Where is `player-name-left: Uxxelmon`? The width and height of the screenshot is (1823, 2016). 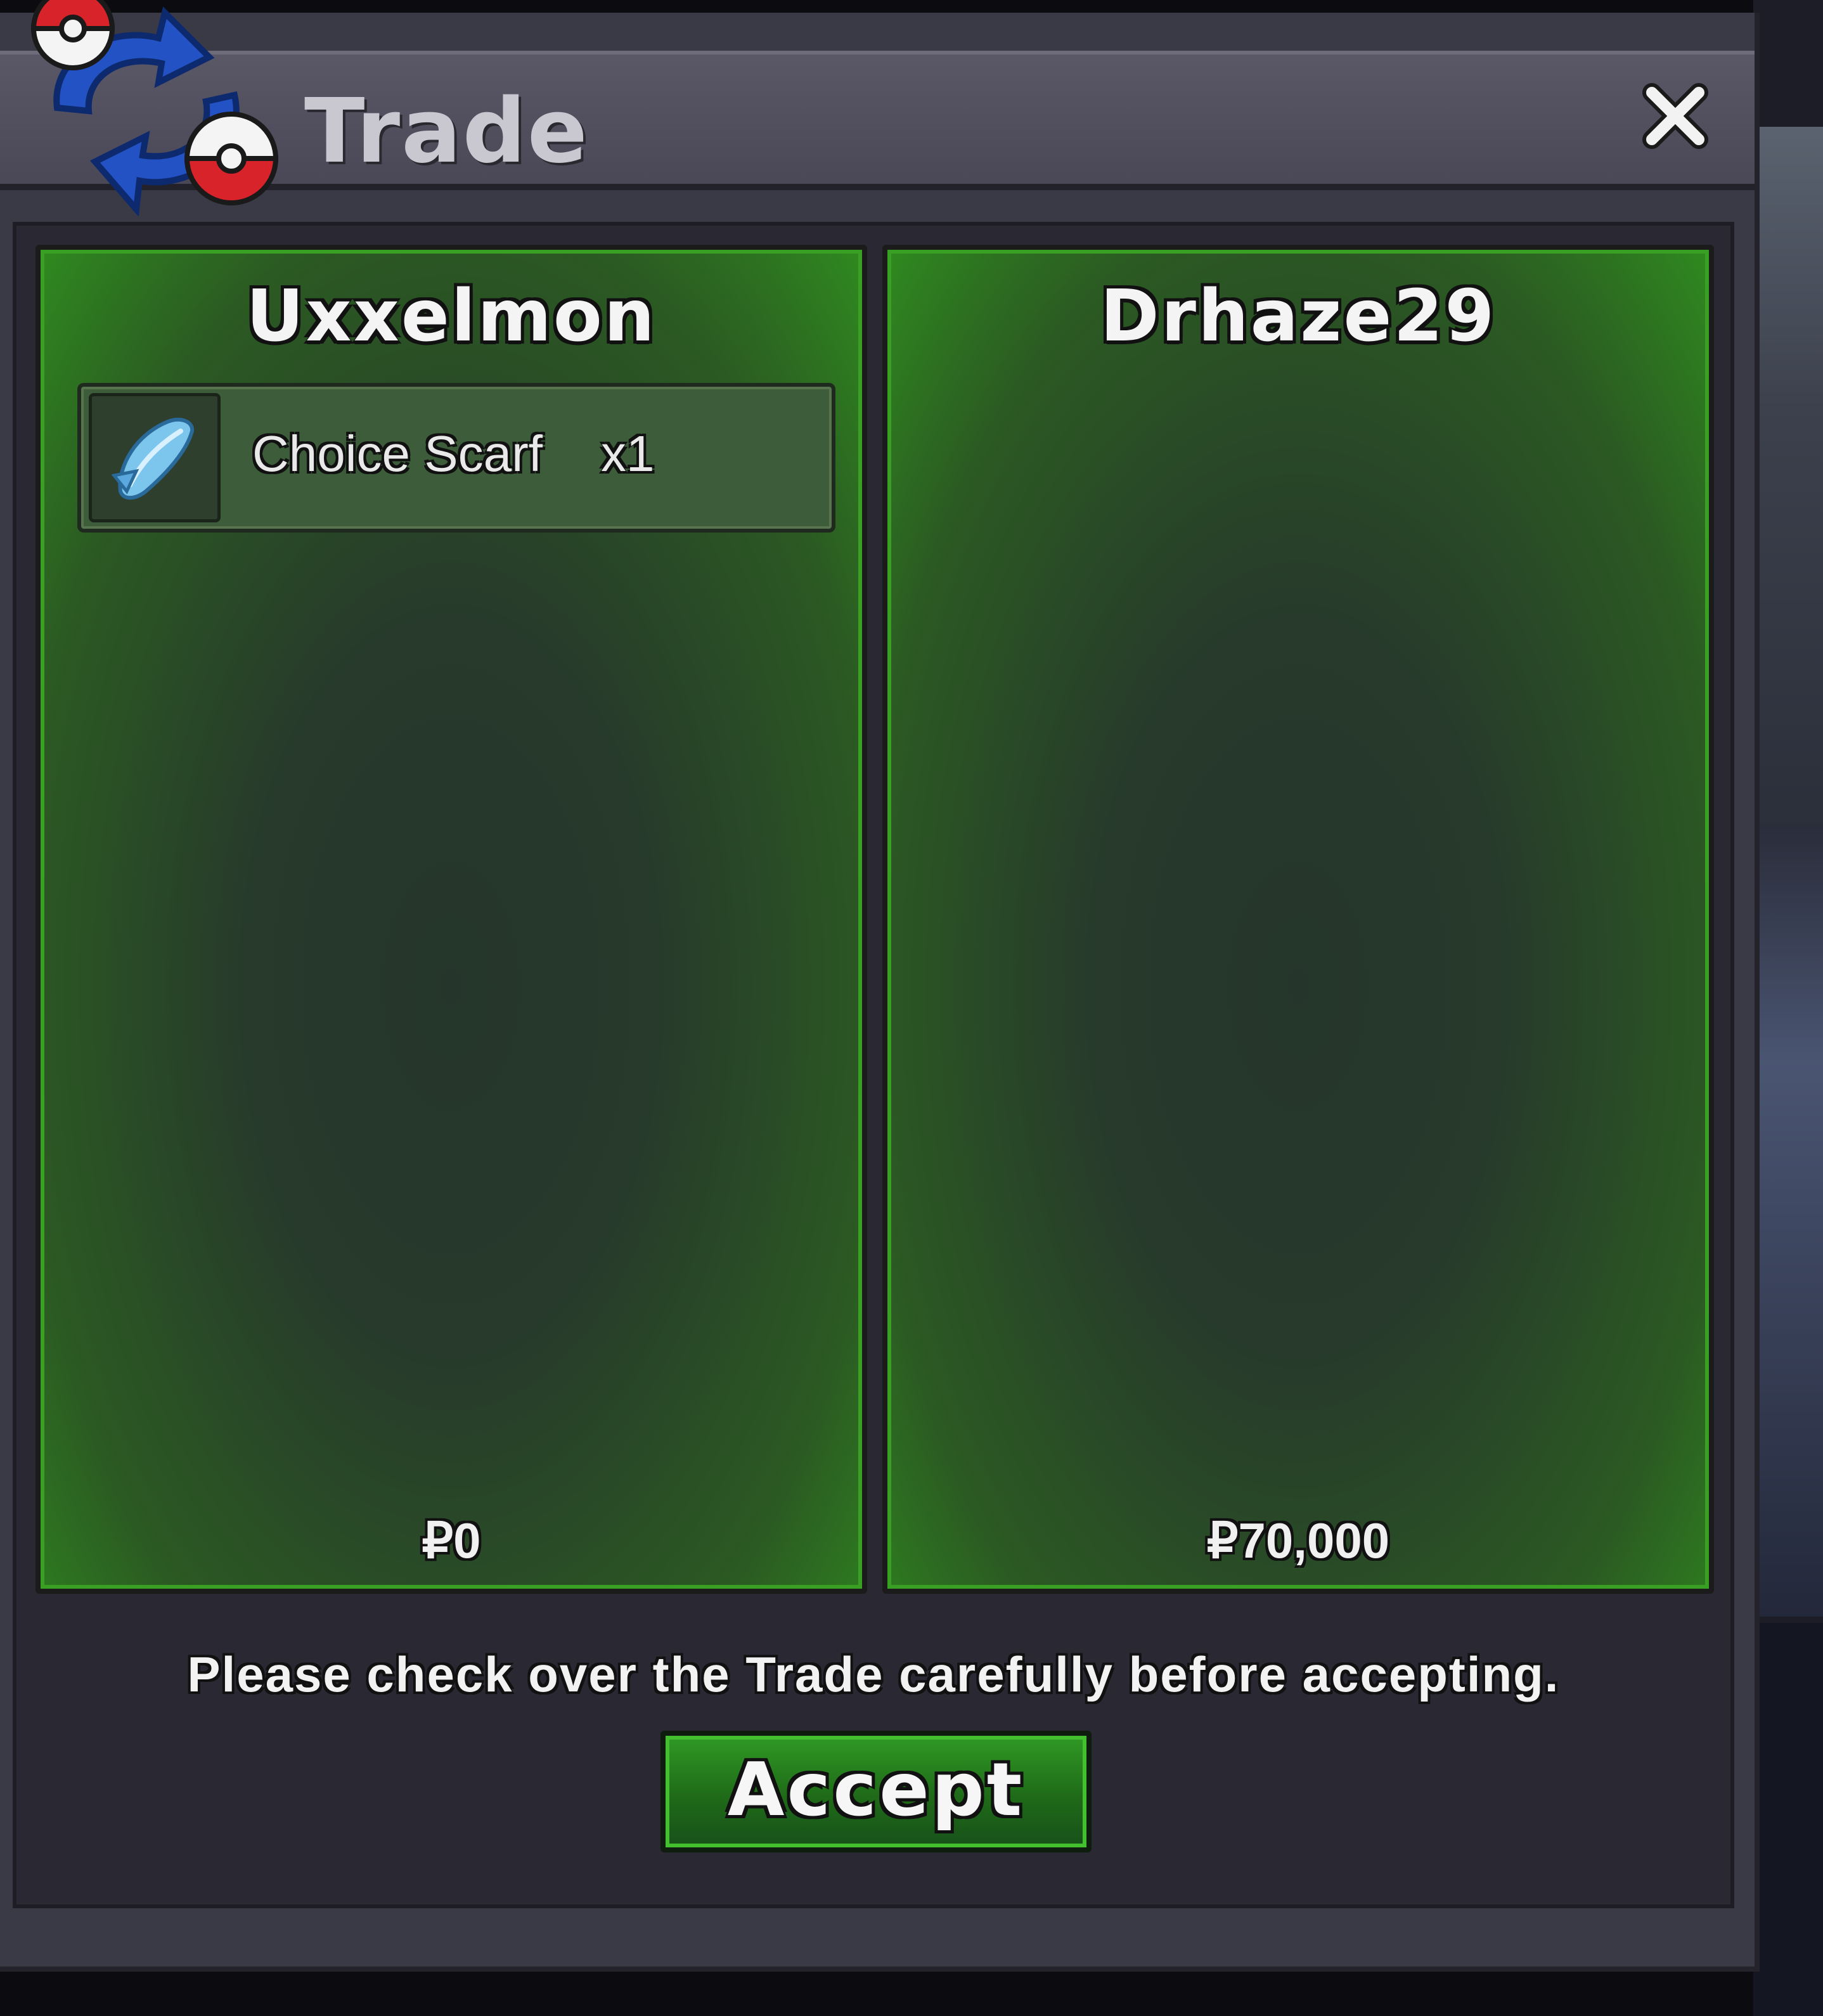 player-name-left: Uxxelmon is located at coordinates (451, 316).